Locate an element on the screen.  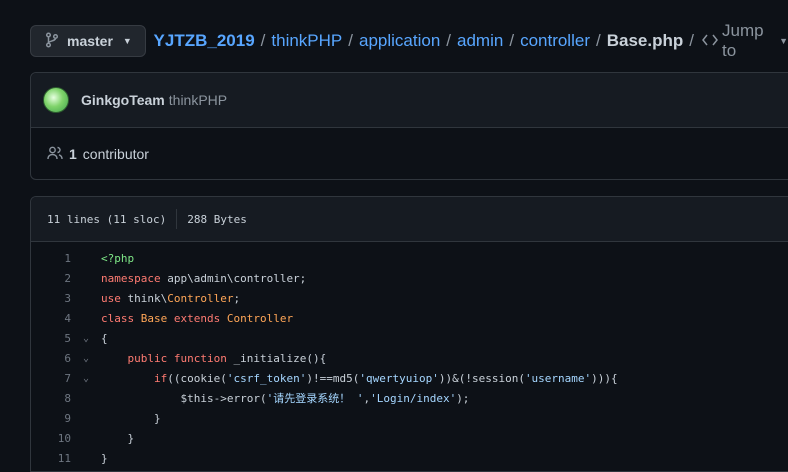
code-text: namespace app\admin\controller; is located at coordinates (204, 278).